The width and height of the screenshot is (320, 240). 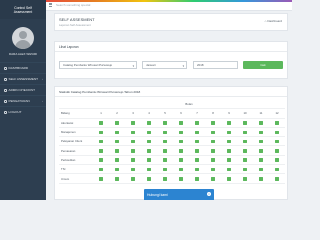 What do you see at coordinates (263, 65) in the screenshot?
I see `check-button: Cek` at bounding box center [263, 65].